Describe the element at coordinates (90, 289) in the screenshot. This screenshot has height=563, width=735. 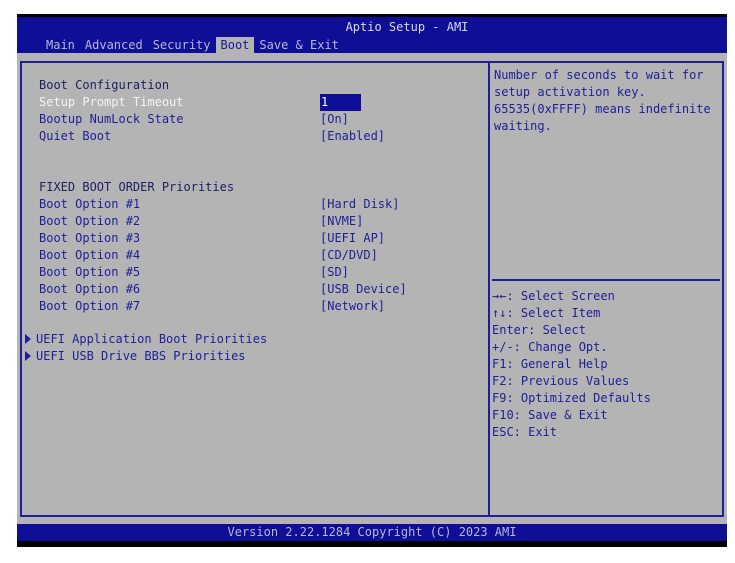
I see `option-label: Boot Option #6` at that location.